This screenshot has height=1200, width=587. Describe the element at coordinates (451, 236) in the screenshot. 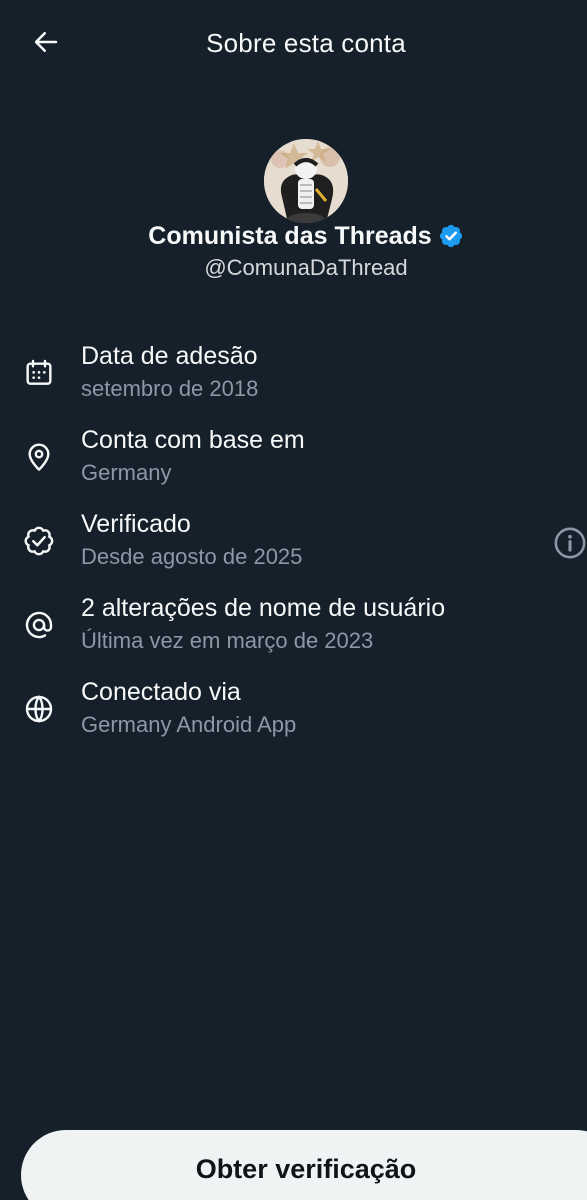

I see `verified-badge-icon` at that location.